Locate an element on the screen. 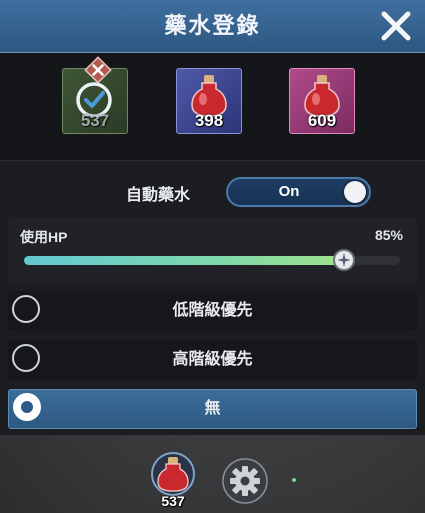 This screenshot has height=513, width=425. potion-slot-1-count: 537 is located at coordinates (95, 120).